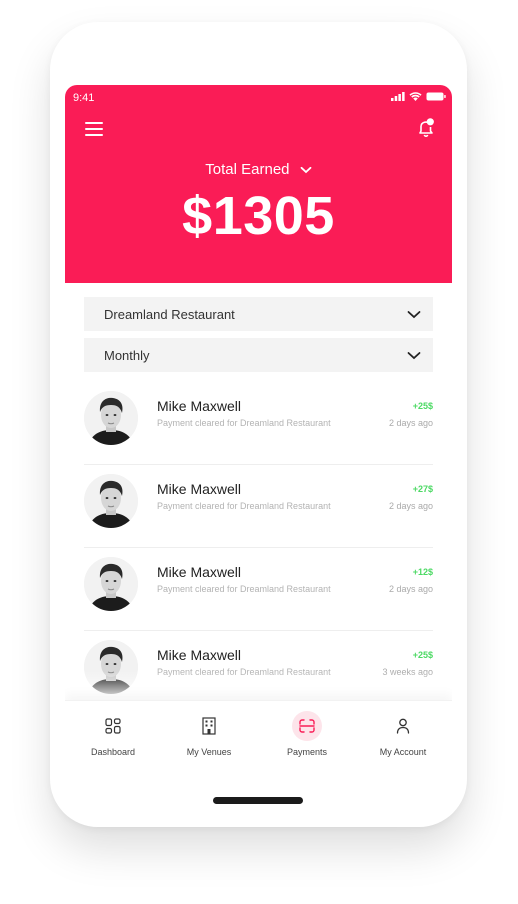  I want to click on total-earned-selector: Total Earned, so click(258, 169).